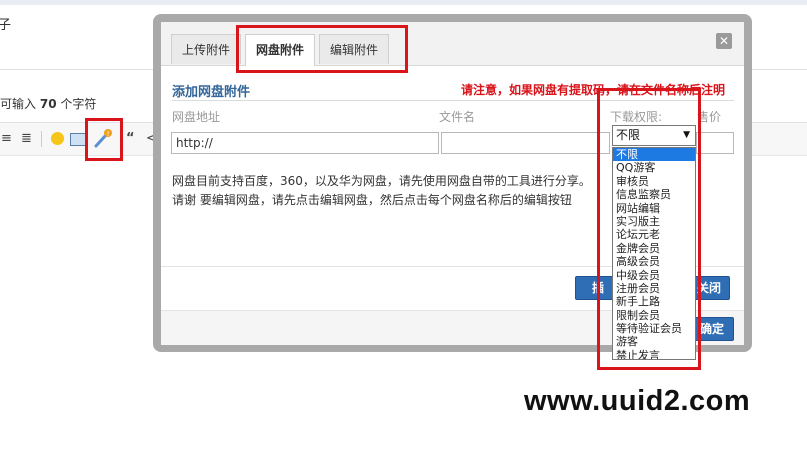  What do you see at coordinates (104, 139) in the screenshot?
I see `highlight-netdisk-icon` at bounding box center [104, 139].